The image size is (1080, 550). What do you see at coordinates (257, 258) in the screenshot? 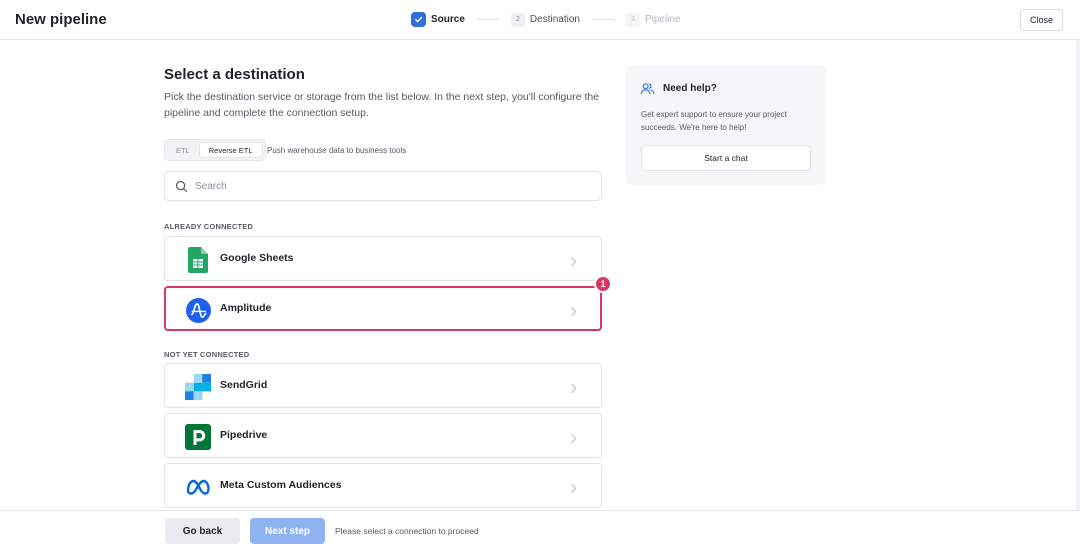
I see `destination-name: Google Sheets` at bounding box center [257, 258].